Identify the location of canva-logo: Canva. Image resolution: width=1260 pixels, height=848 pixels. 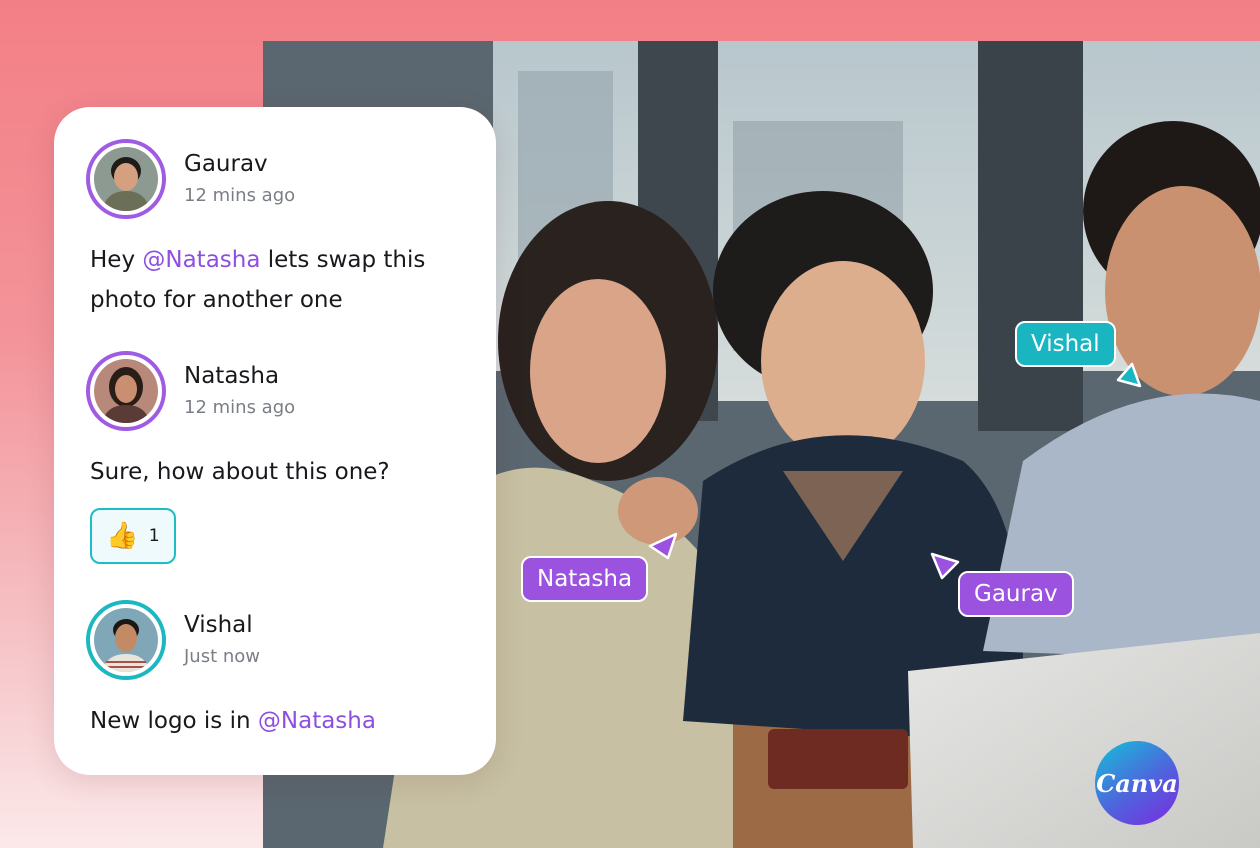
(1137, 783).